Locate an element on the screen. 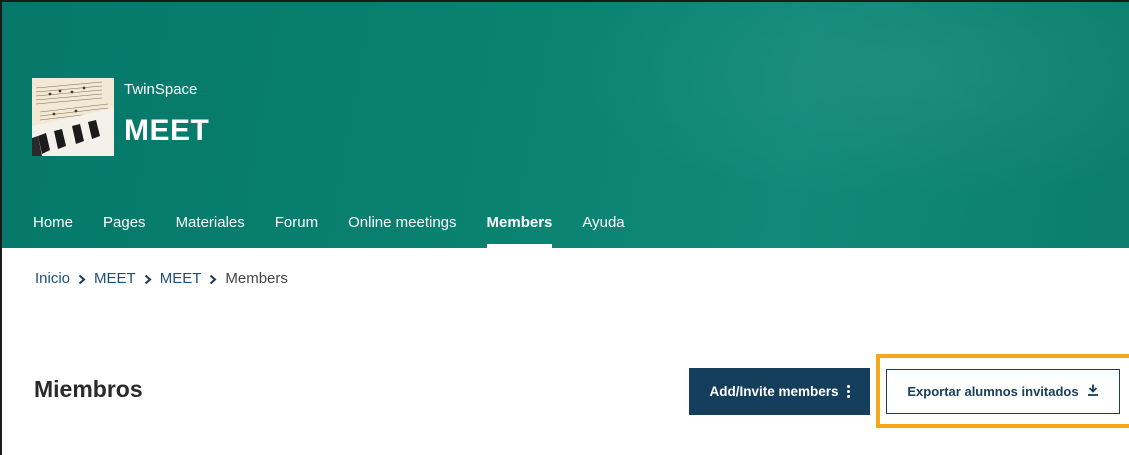  add-invite-members-button: Add/Invite members is located at coordinates (779, 391).